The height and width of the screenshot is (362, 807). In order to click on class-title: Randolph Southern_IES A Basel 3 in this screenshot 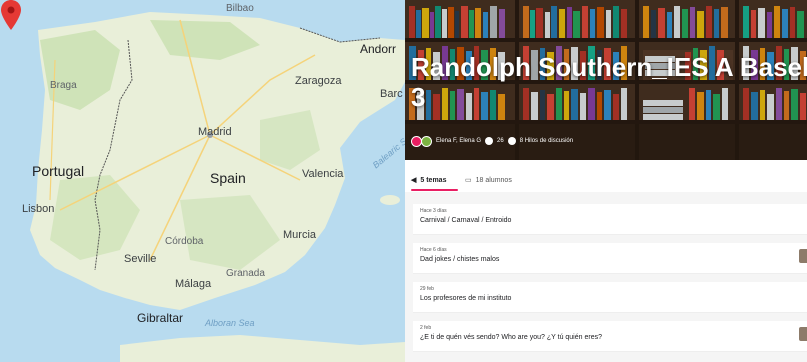, I will do `click(609, 82)`.